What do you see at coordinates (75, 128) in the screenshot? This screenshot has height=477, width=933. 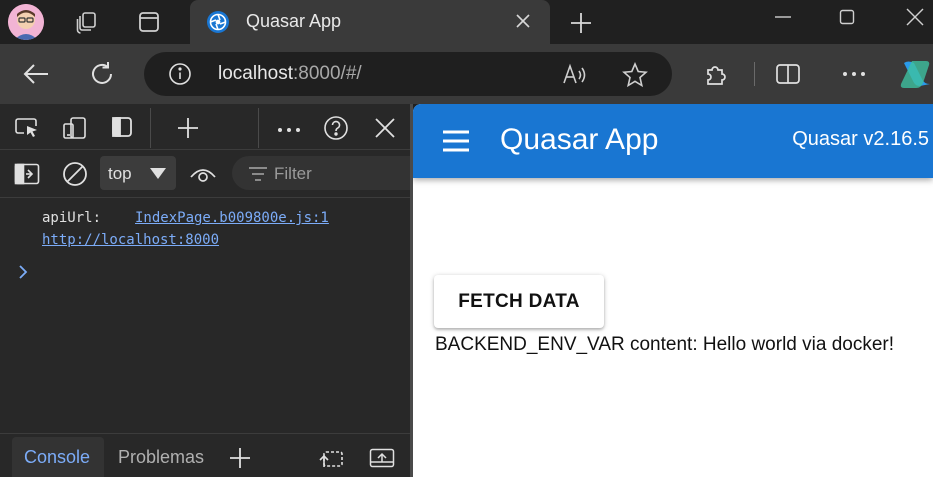 I see `device-emulation-icon` at bounding box center [75, 128].